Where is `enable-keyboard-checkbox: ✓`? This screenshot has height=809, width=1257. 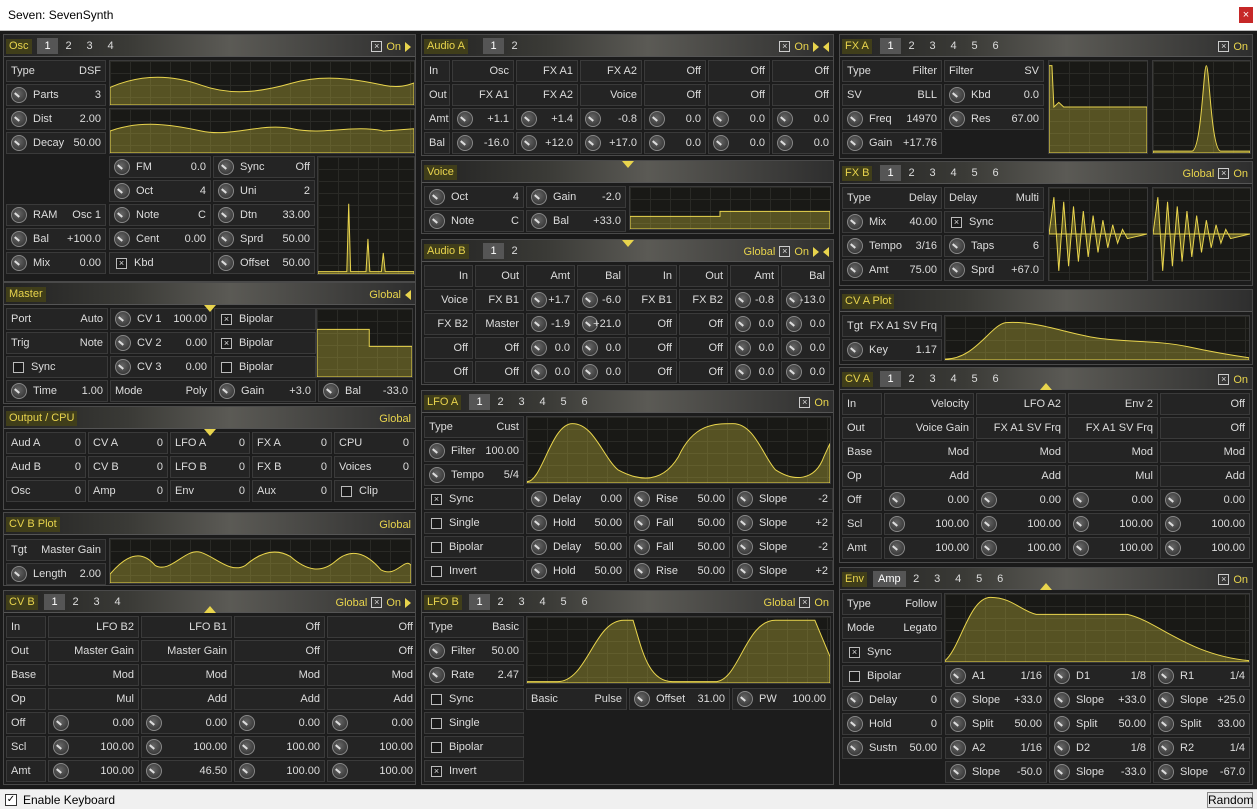
enable-keyboard-checkbox: ✓ is located at coordinates (11, 800).